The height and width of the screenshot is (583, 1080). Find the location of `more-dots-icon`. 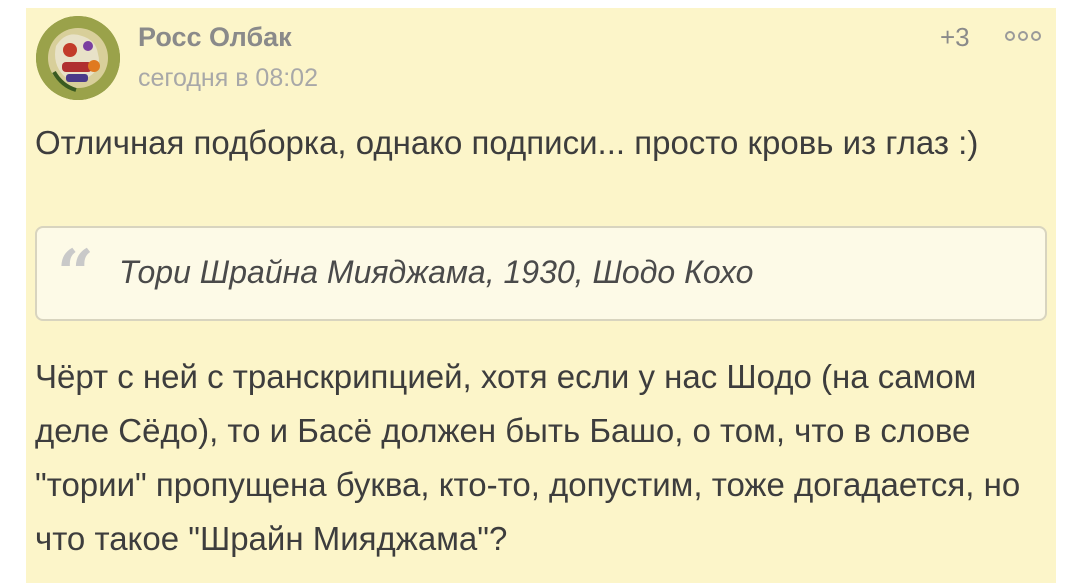

more-dots-icon is located at coordinates (1023, 35).